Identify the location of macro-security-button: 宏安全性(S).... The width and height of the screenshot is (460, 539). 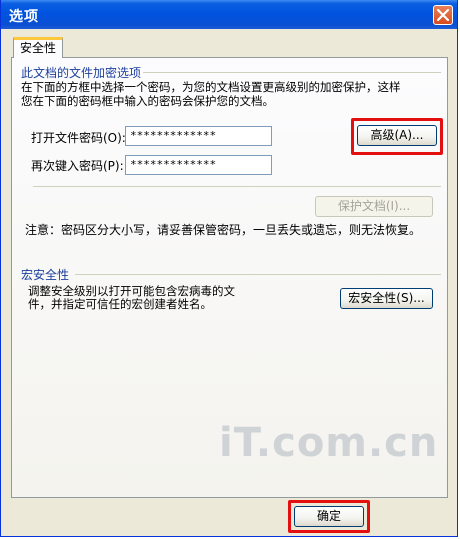
(386, 298).